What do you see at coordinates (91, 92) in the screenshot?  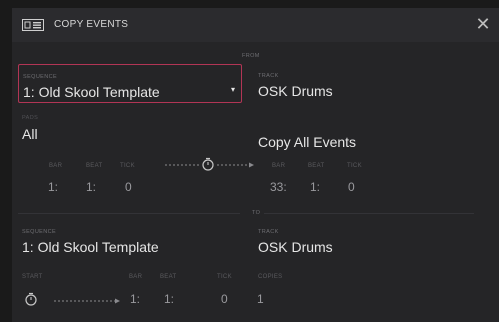 I see `from-sequence-value: 1: Old Skool Template` at bounding box center [91, 92].